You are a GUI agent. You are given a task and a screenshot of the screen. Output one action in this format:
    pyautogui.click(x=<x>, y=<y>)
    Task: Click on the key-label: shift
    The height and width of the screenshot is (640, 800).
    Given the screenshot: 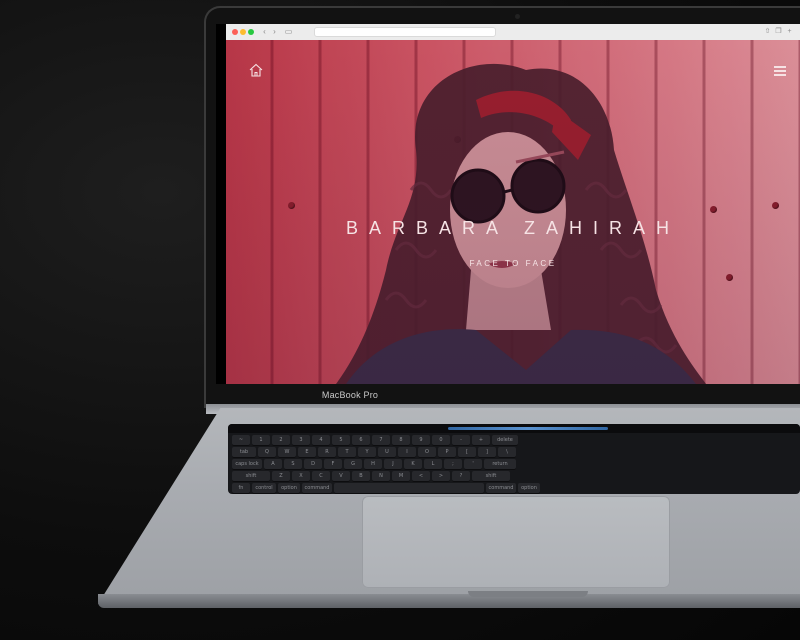 What is the action you would take?
    pyautogui.click(x=251, y=476)
    